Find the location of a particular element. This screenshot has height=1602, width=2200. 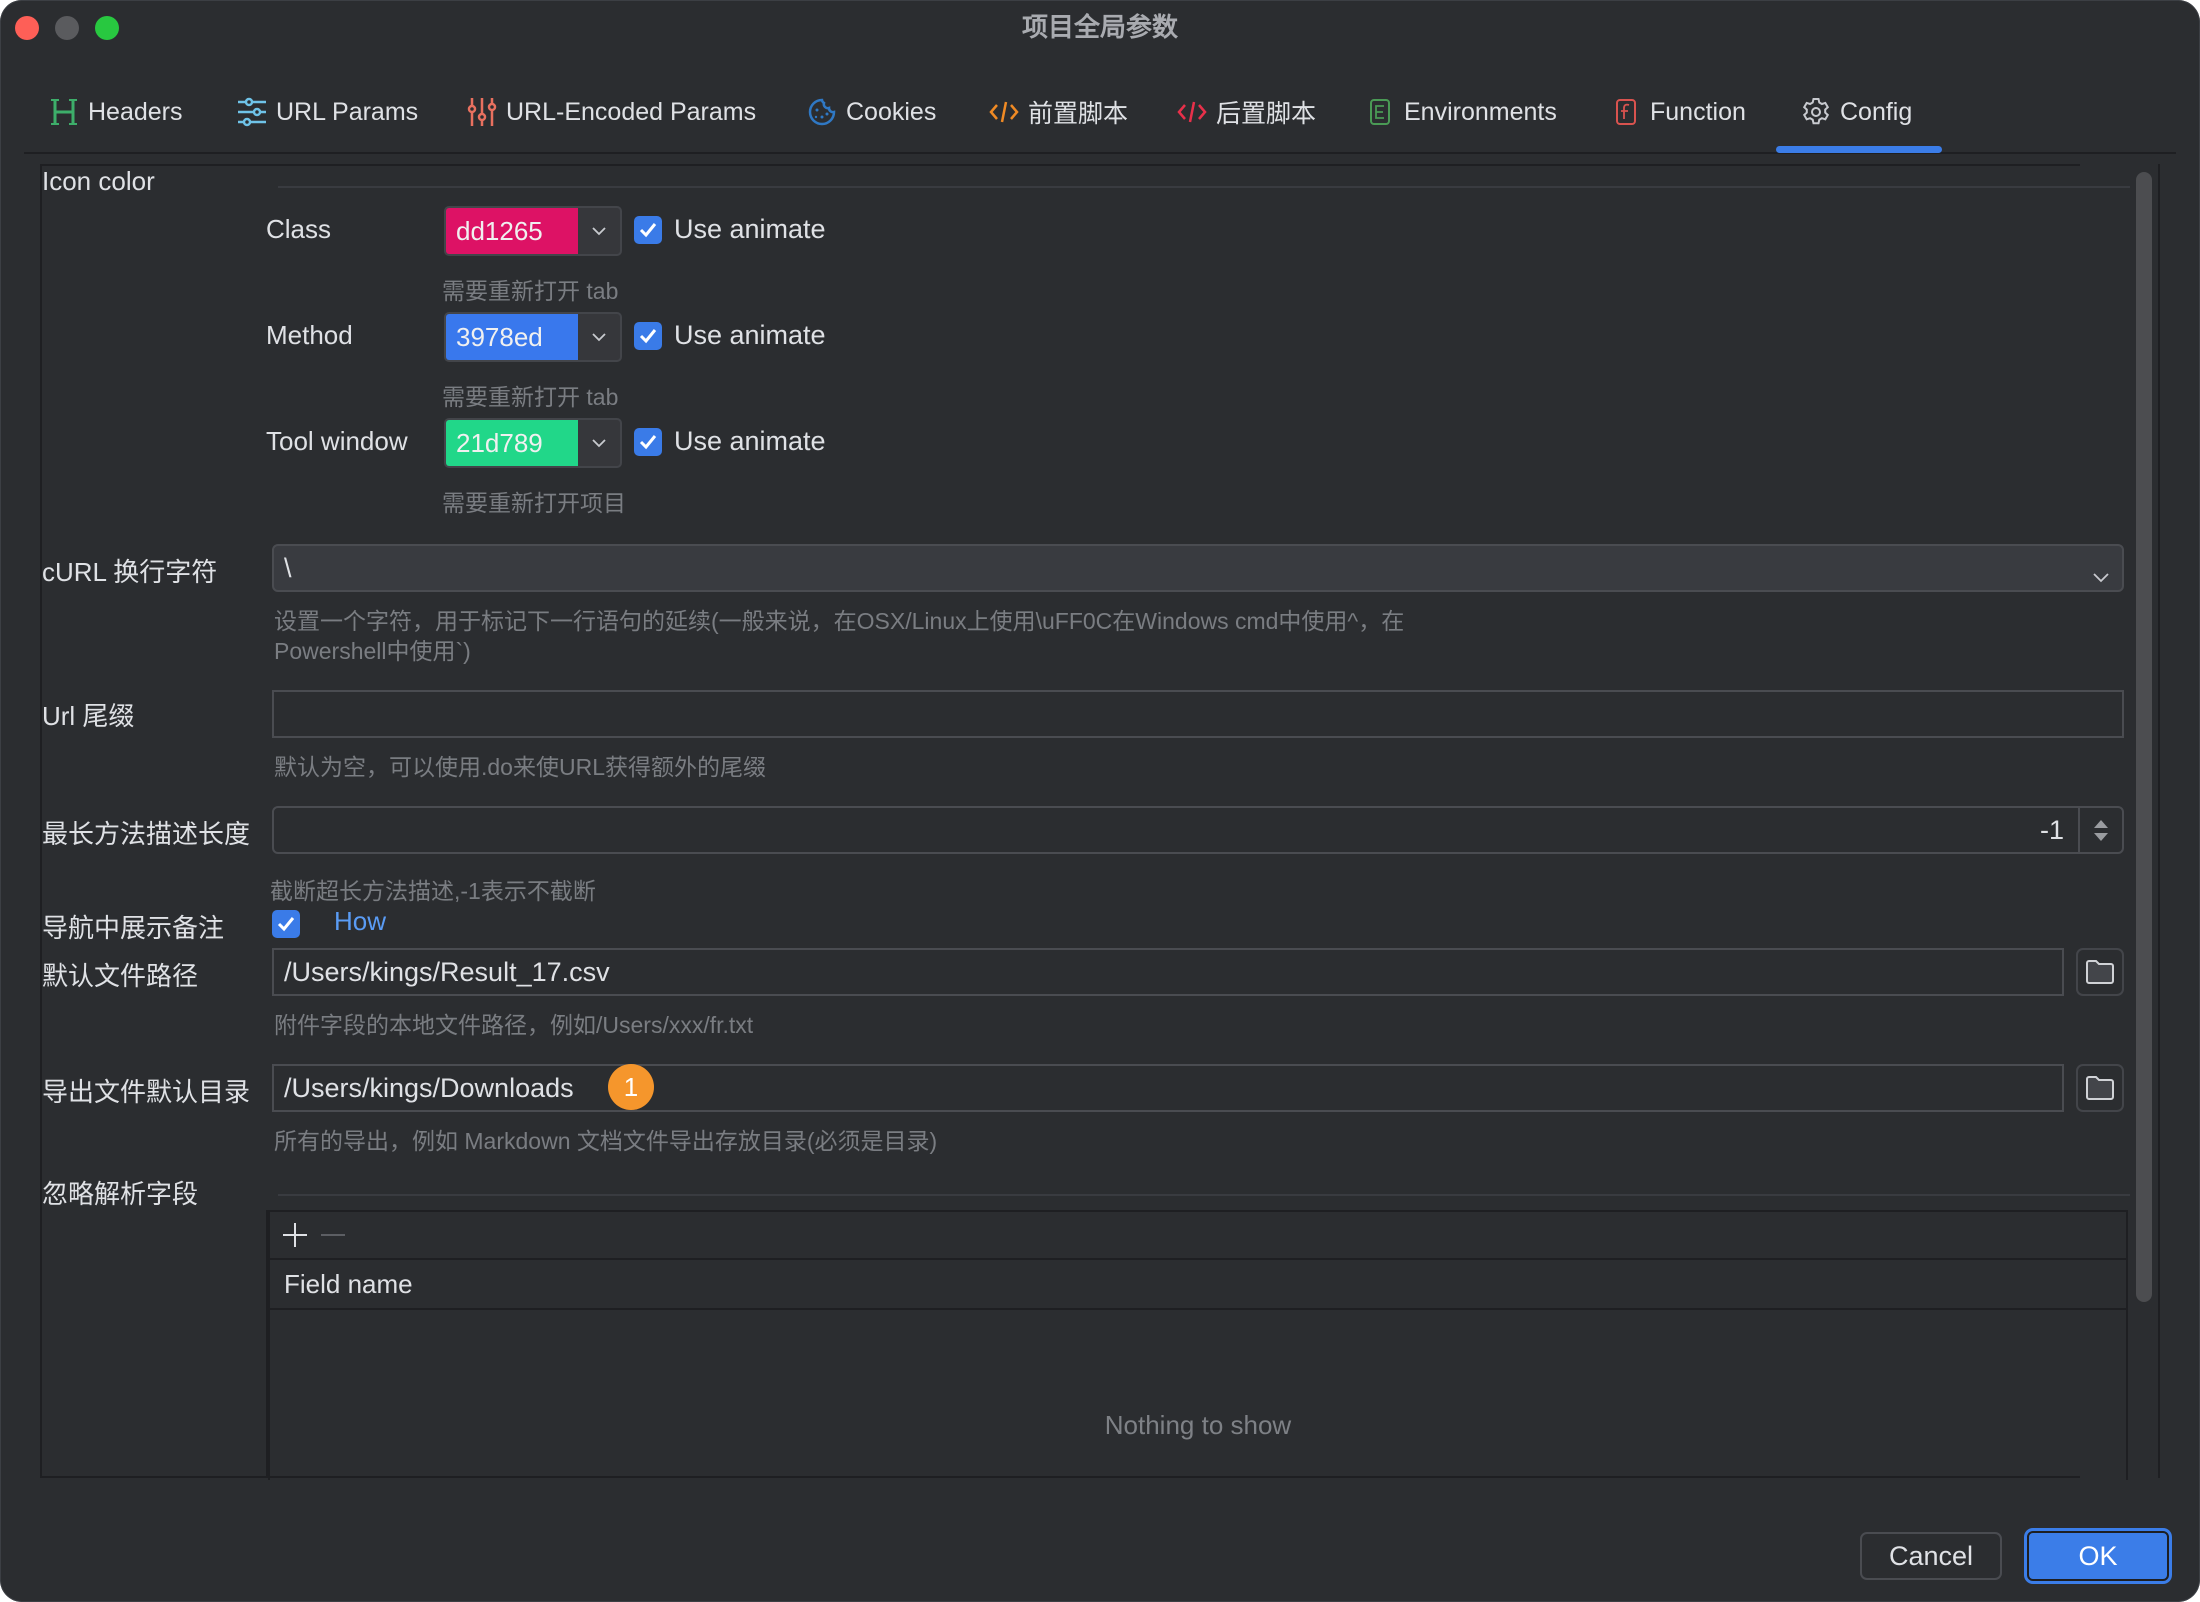

table-header: Field name is located at coordinates (1198, 1285).